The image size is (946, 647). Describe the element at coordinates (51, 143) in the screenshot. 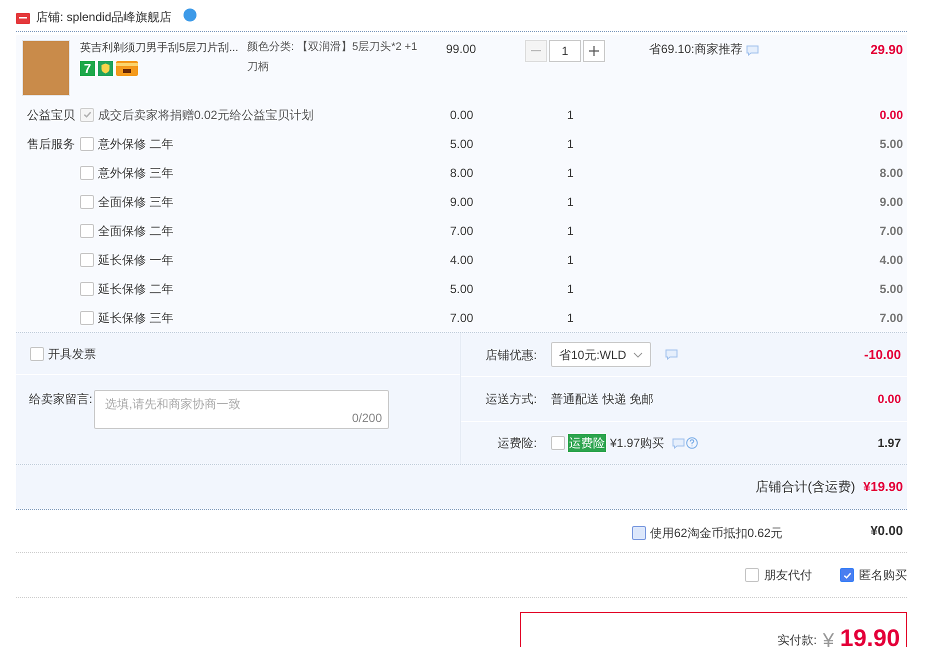

I see `service-group-label: 售后服务` at that location.